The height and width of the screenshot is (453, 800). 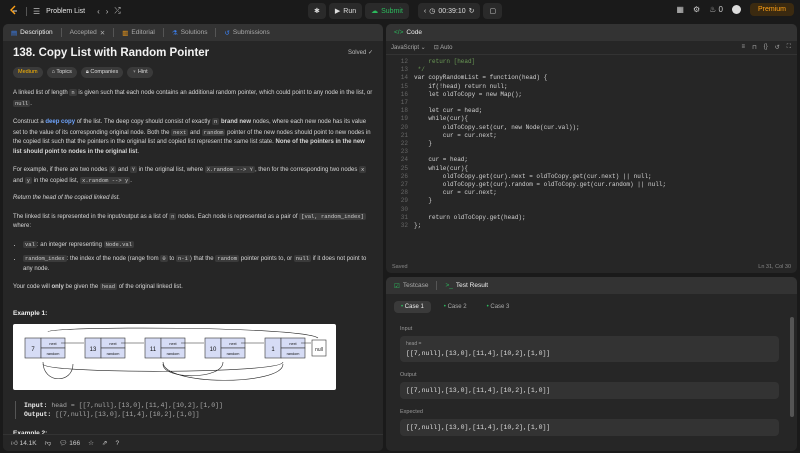 I want to click on notifications: ♨ 0, so click(x=716, y=9).